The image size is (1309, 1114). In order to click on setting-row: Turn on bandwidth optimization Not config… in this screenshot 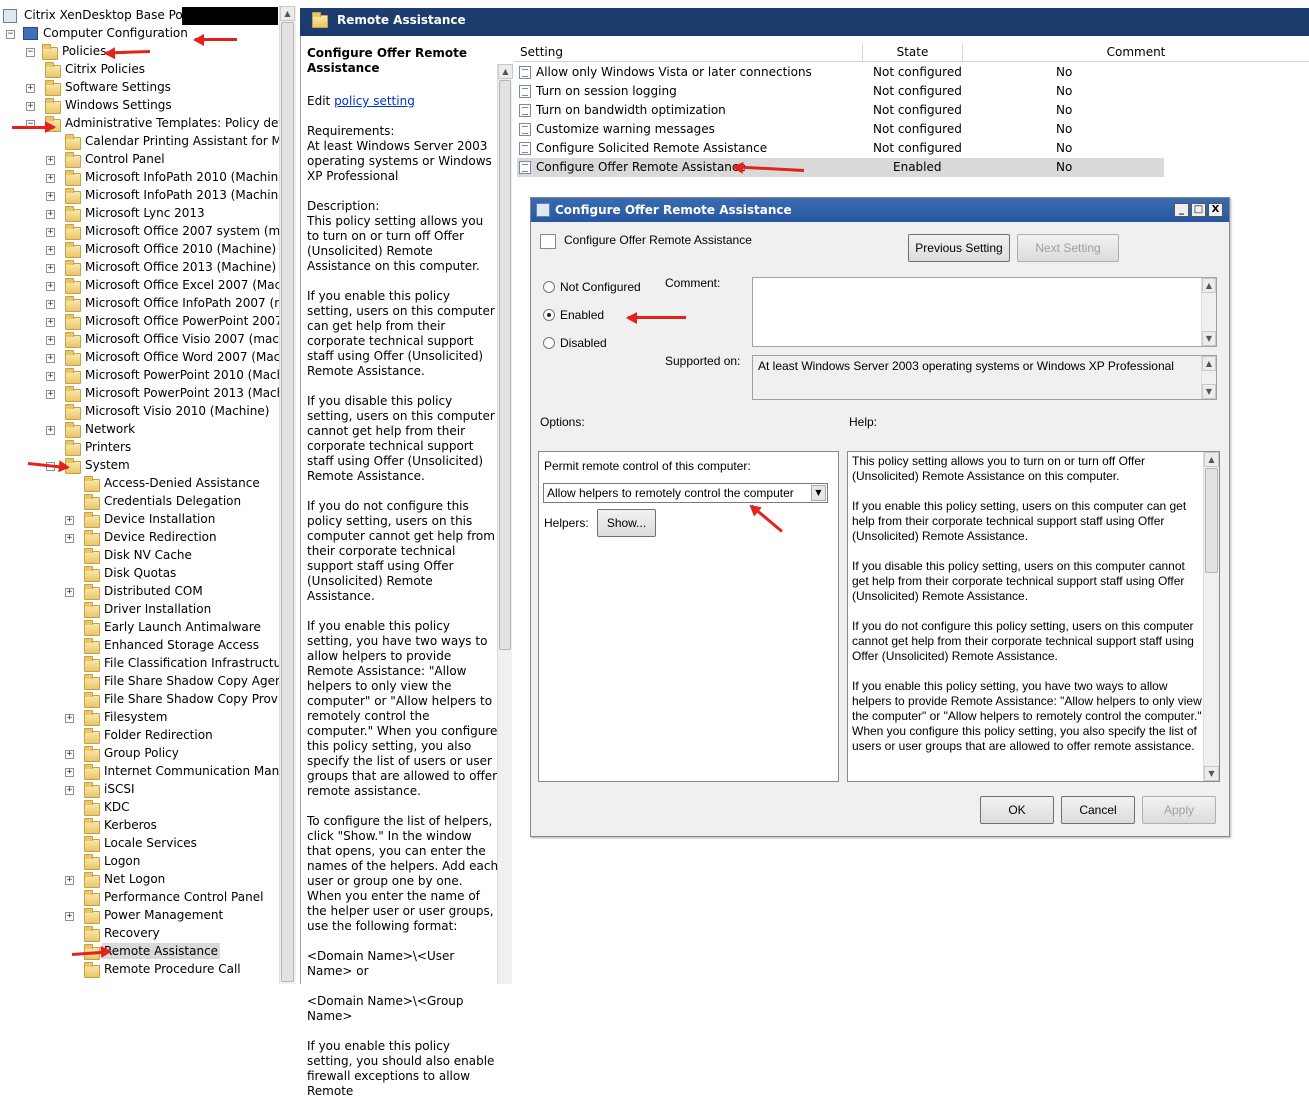, I will do `click(840, 110)`.